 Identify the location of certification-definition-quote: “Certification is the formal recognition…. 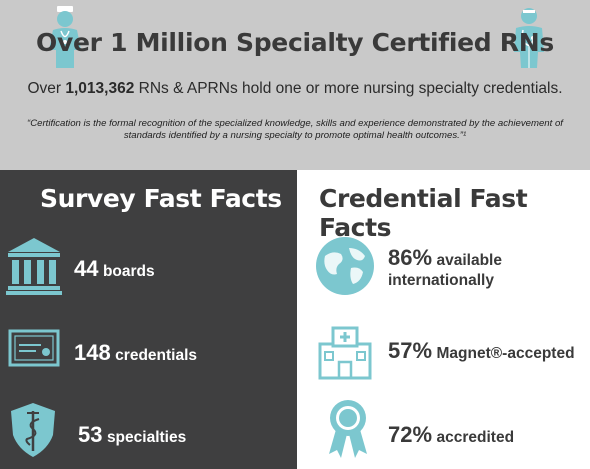
(295, 129).